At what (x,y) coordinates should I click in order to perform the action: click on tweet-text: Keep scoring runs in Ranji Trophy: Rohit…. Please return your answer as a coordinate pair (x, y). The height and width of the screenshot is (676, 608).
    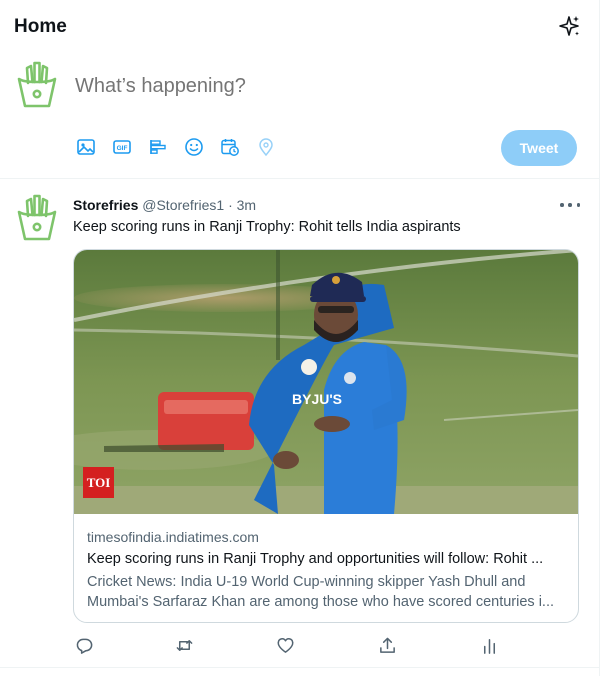
    Looking at the image, I should click on (267, 227).